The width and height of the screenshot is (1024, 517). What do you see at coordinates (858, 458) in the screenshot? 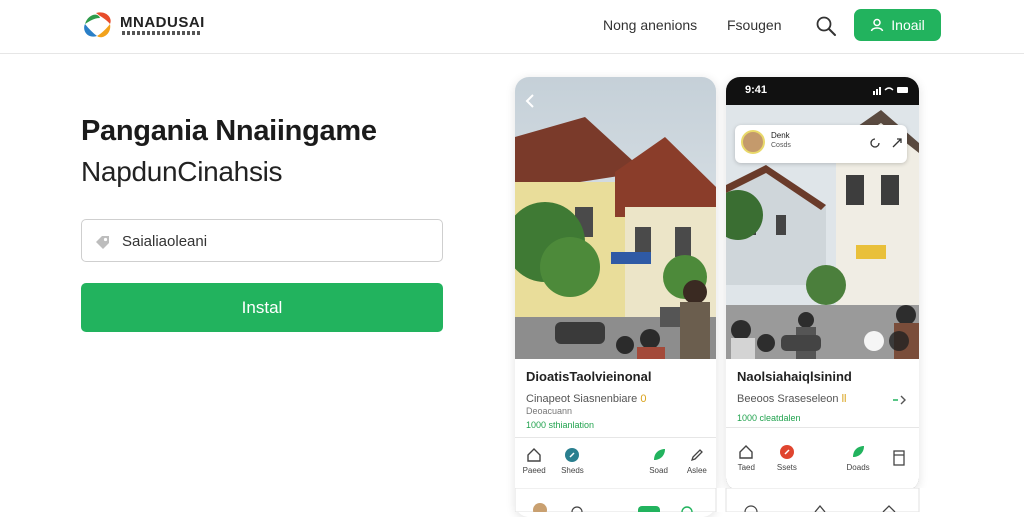
I see `card-2-tab-doads: Doads` at bounding box center [858, 458].